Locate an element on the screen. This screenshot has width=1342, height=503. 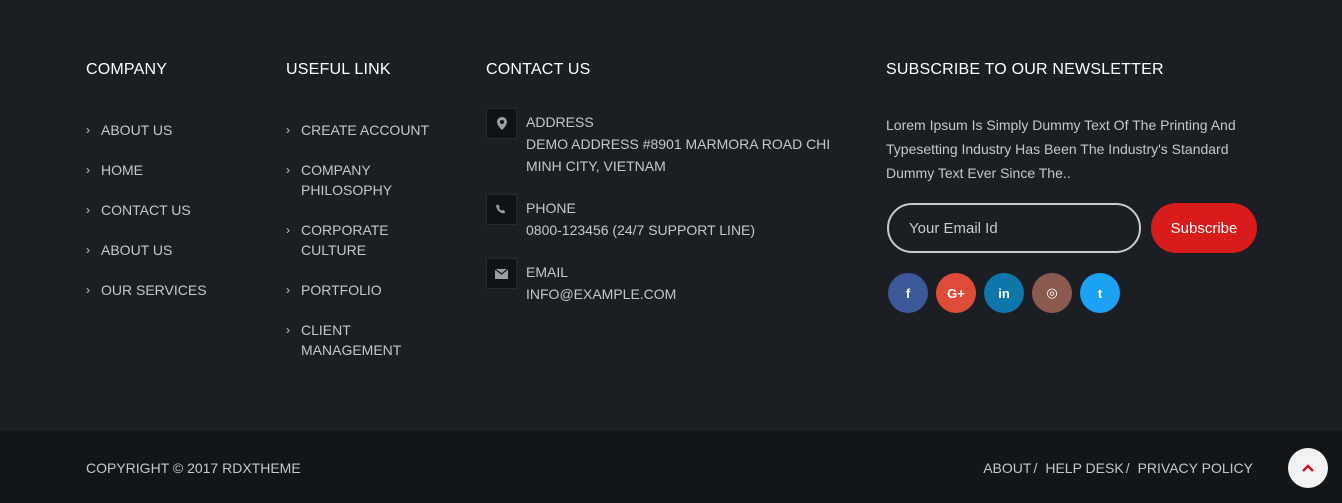
social-links: f G+ in ◎ t is located at coordinates (1008, 293).